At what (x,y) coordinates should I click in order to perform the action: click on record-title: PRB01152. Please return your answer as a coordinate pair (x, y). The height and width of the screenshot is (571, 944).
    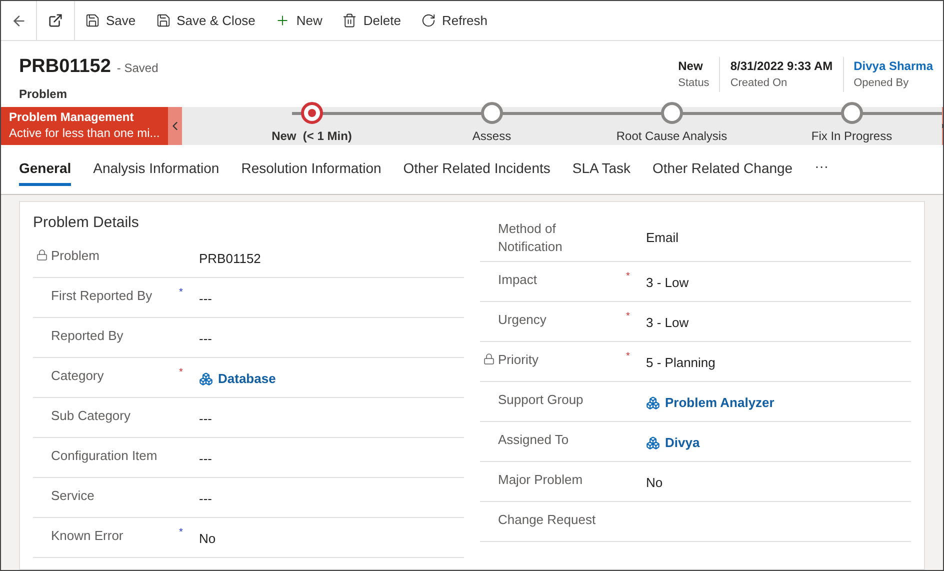
    Looking at the image, I should click on (65, 67).